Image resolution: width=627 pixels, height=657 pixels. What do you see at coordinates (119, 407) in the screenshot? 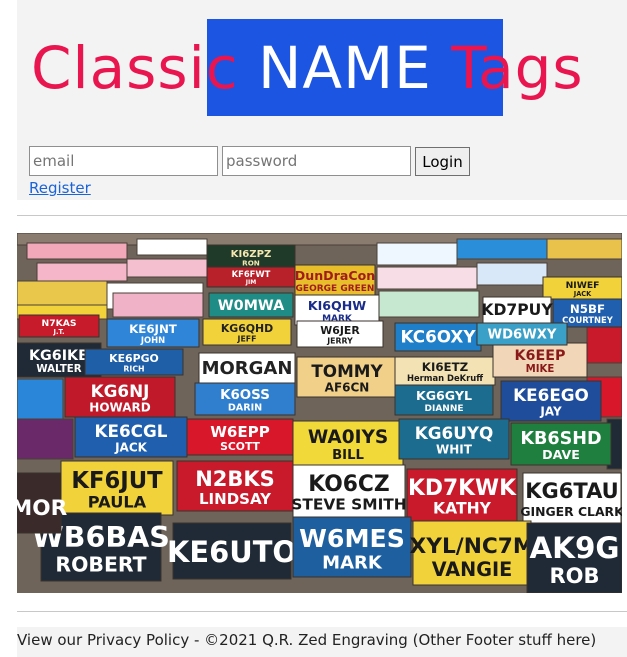
I see `name-tag-name: HOWARD` at bounding box center [119, 407].